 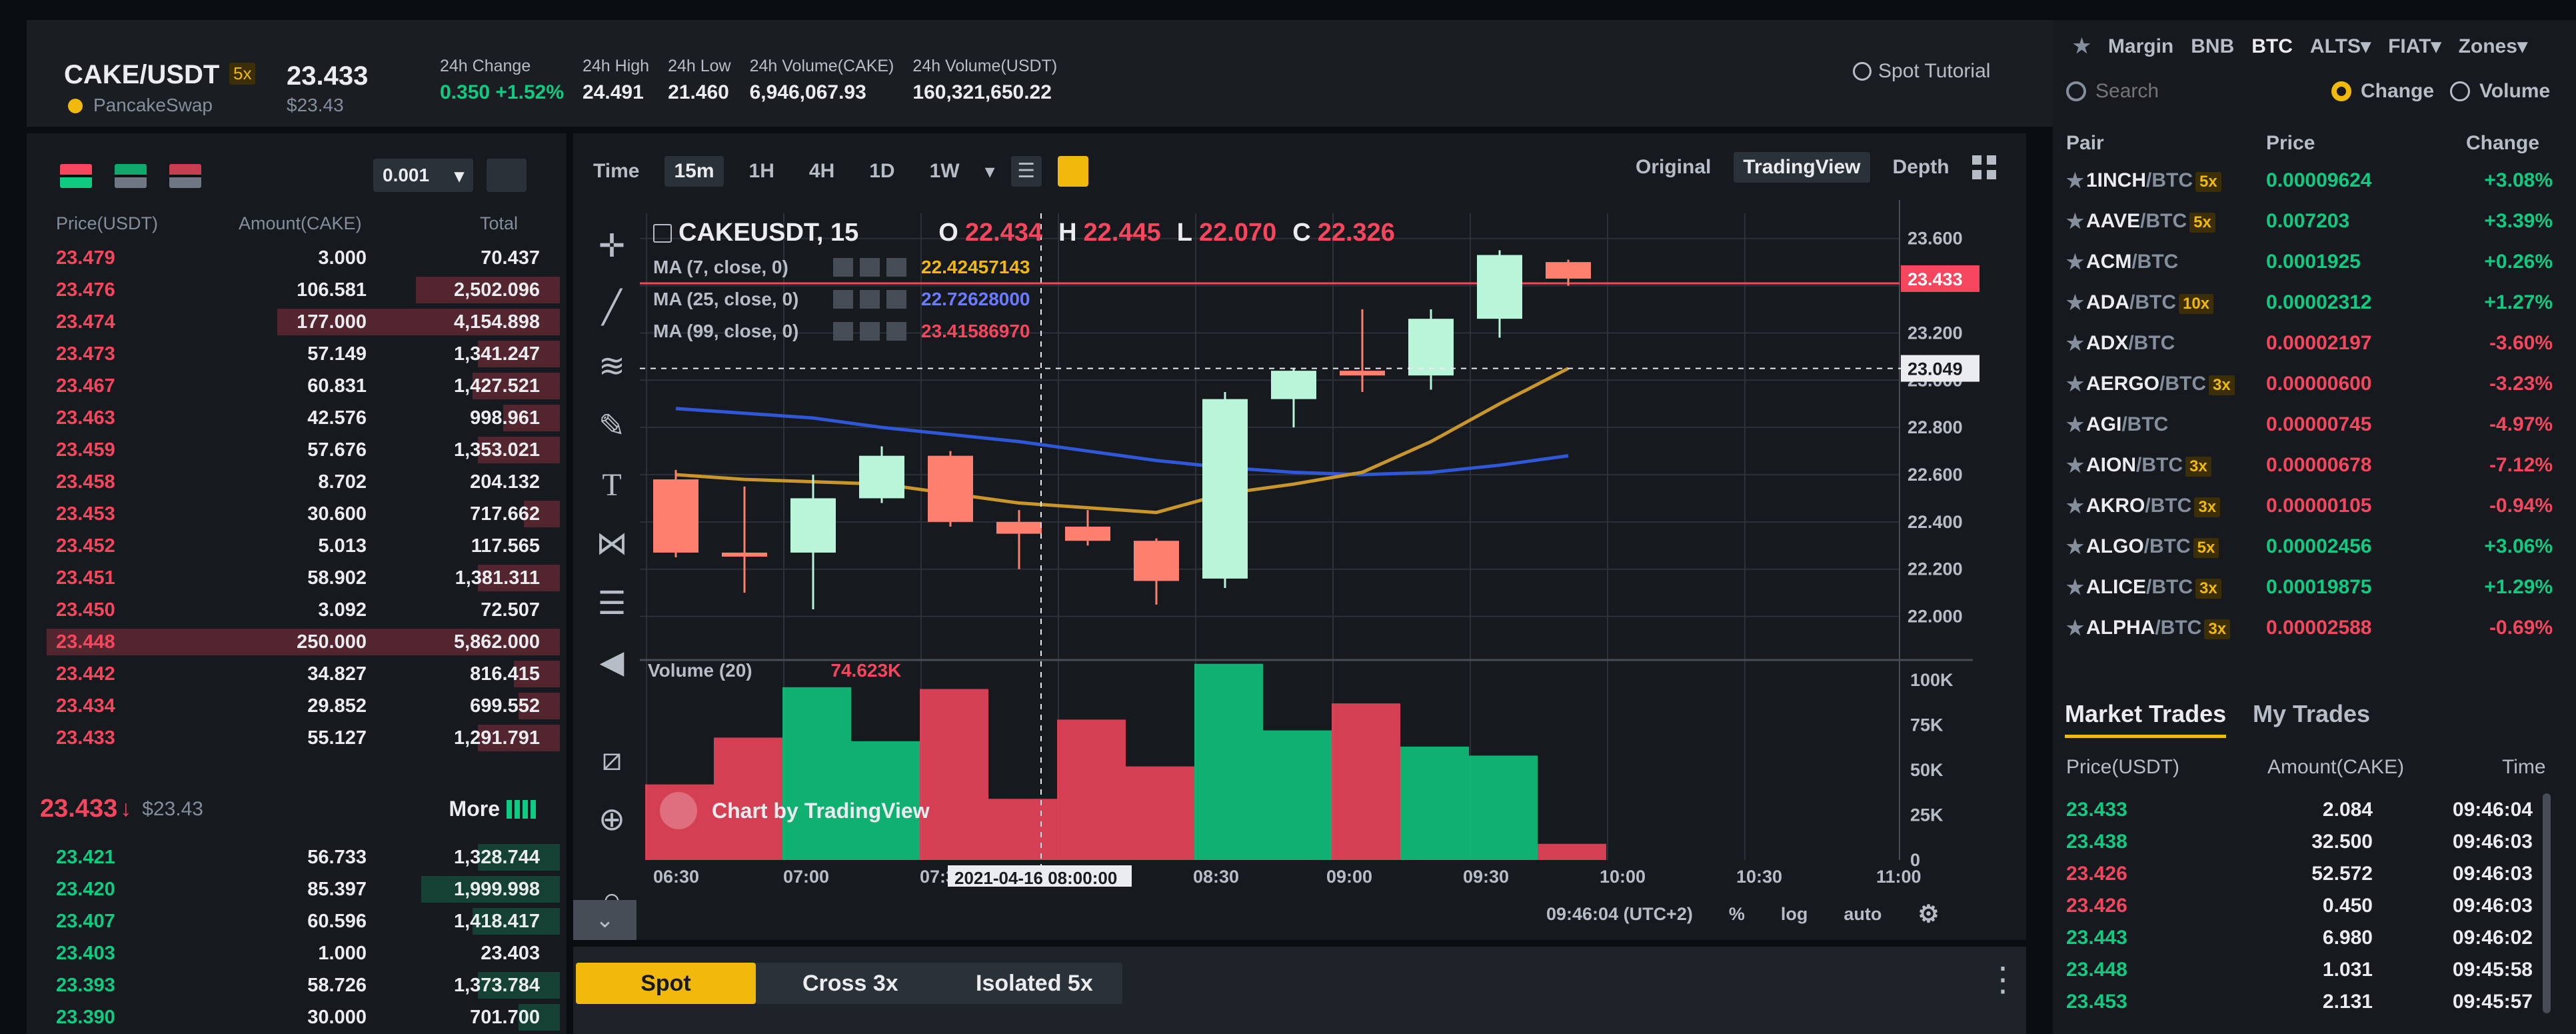 I want to click on orderbook-bids-icon, so click(x=131, y=176).